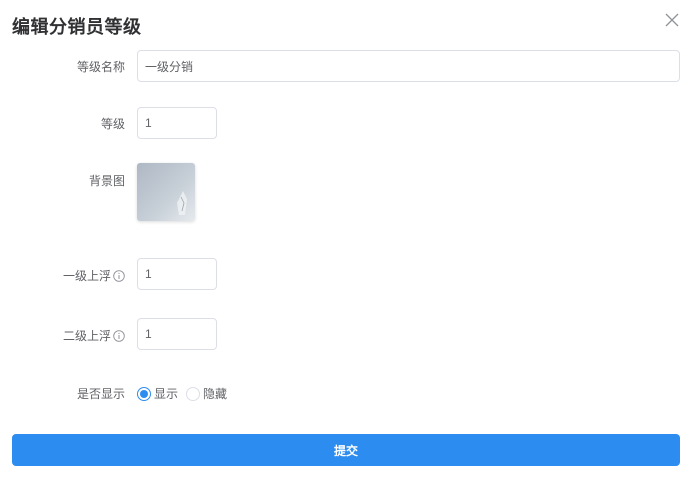  What do you see at coordinates (166, 394) in the screenshot?
I see `radio-show-label: 显示` at bounding box center [166, 394].